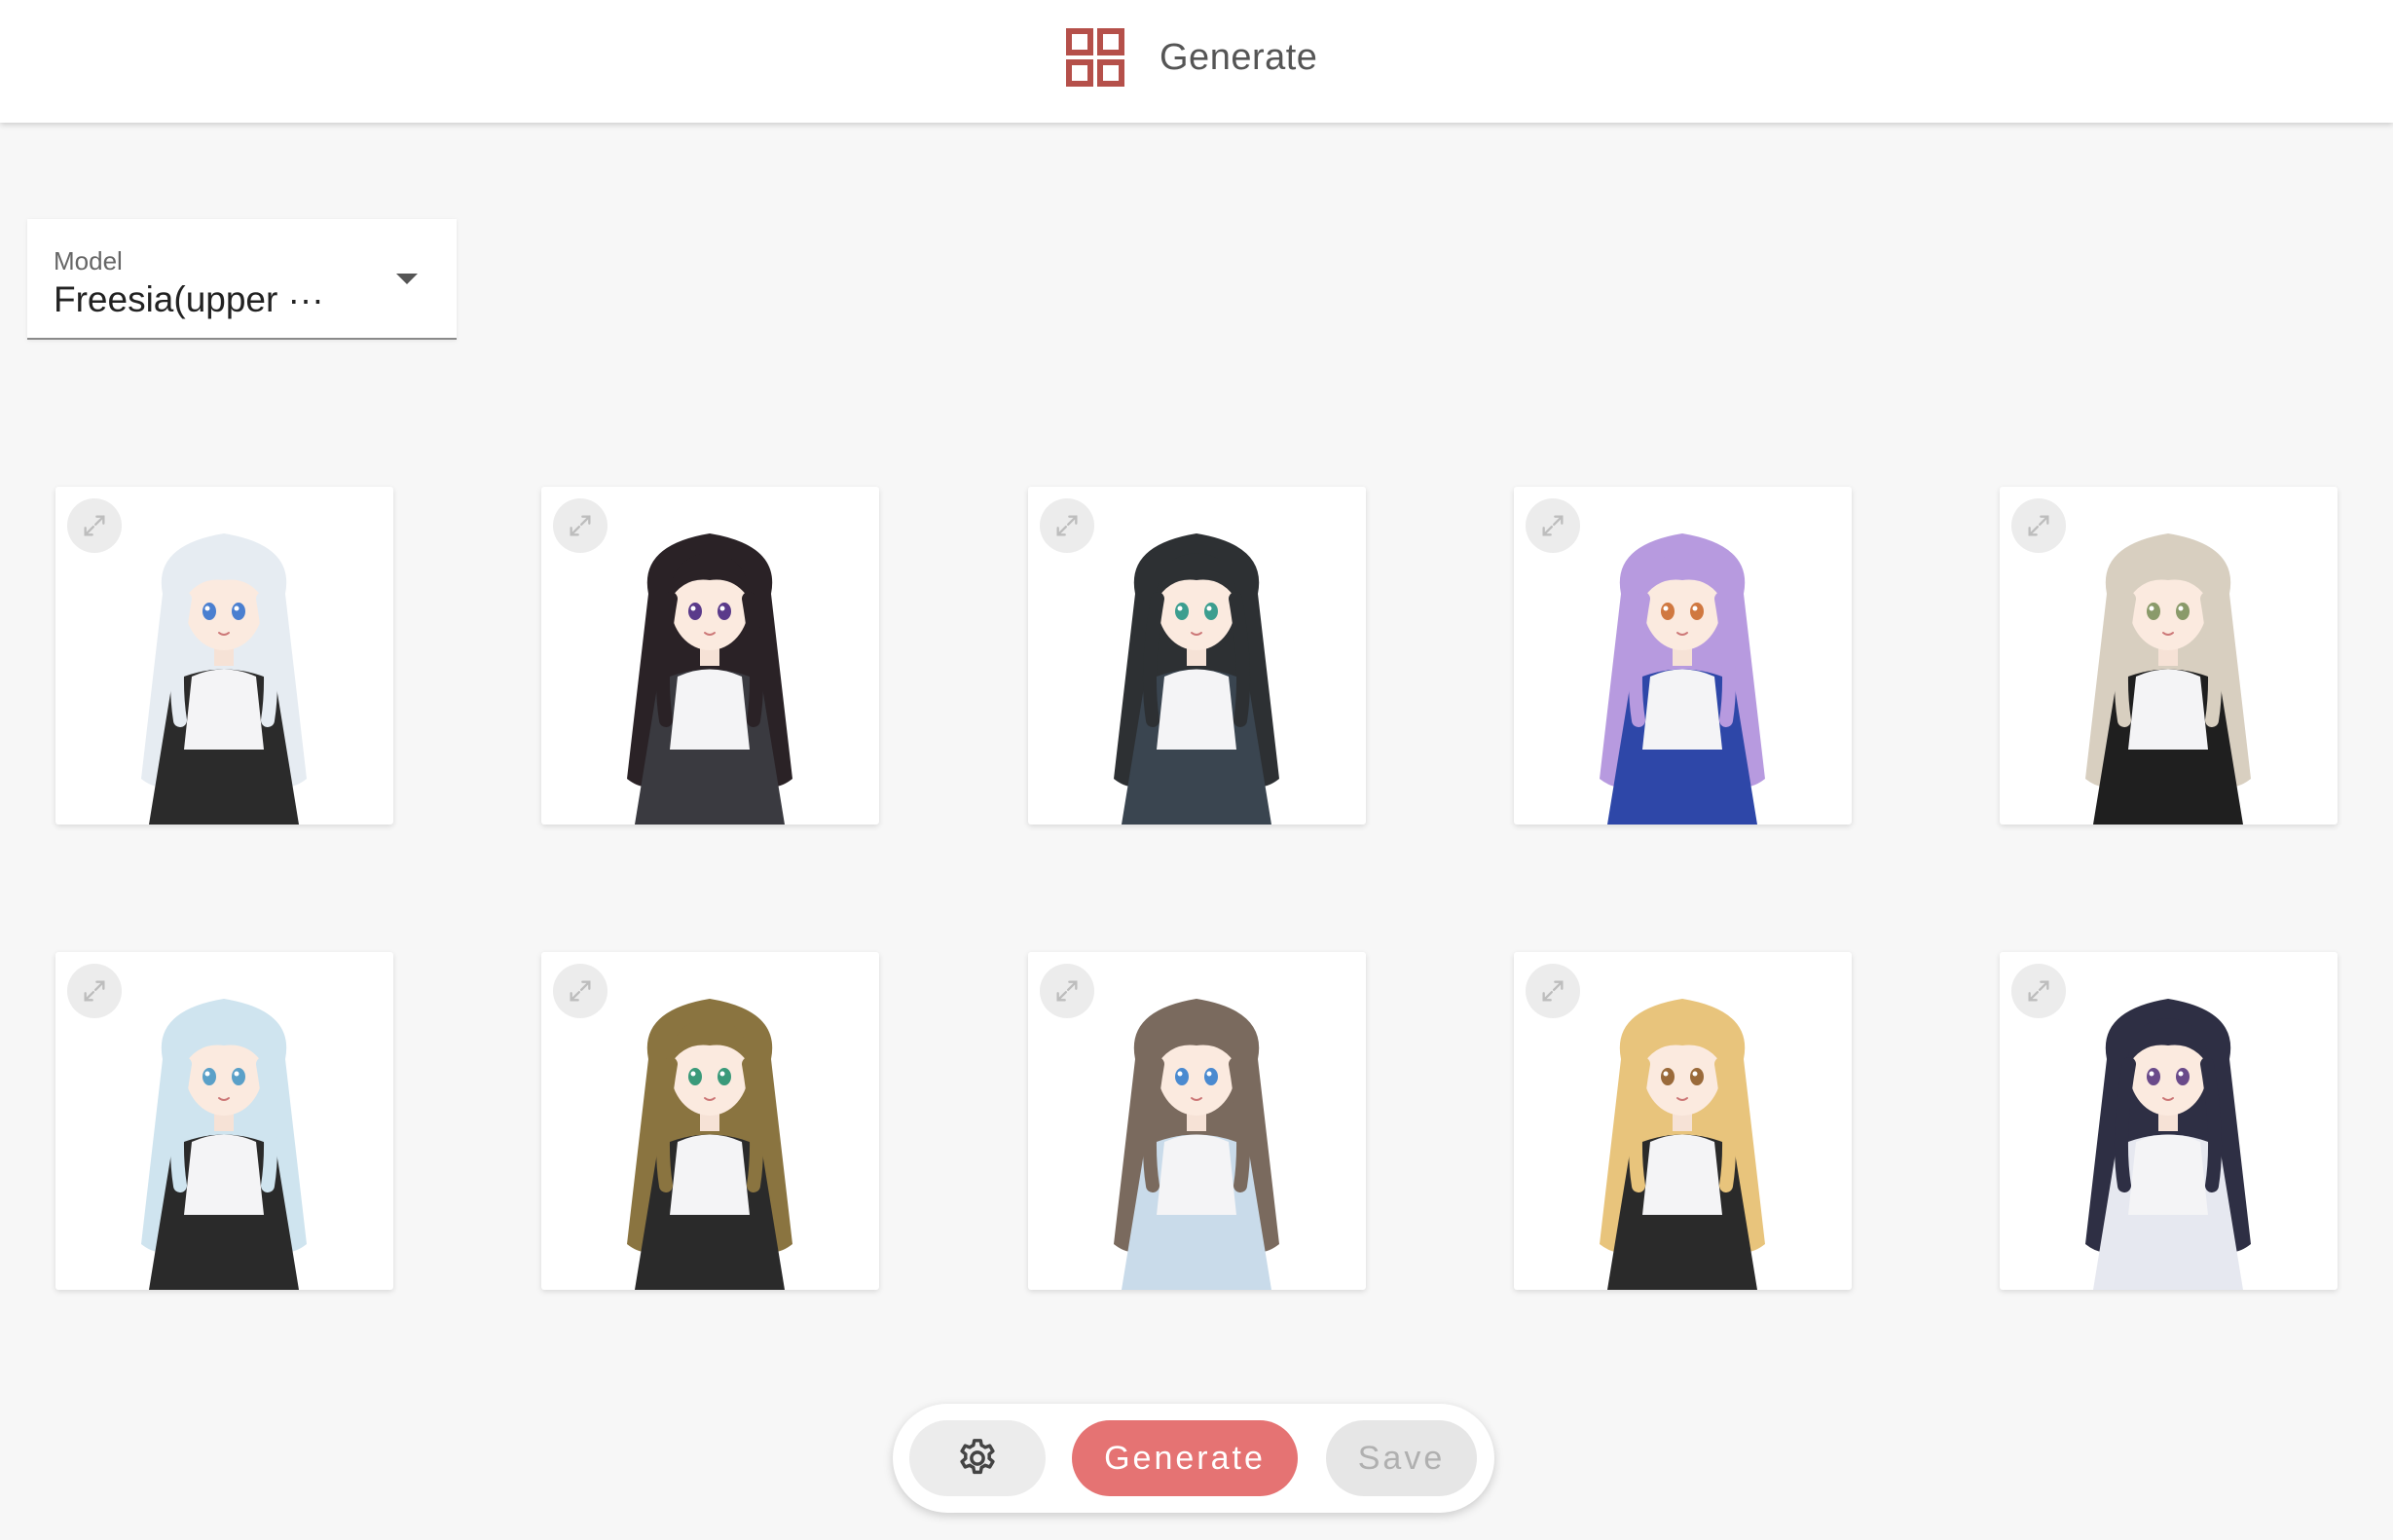  I want to click on model-select-label: Model, so click(88, 260).